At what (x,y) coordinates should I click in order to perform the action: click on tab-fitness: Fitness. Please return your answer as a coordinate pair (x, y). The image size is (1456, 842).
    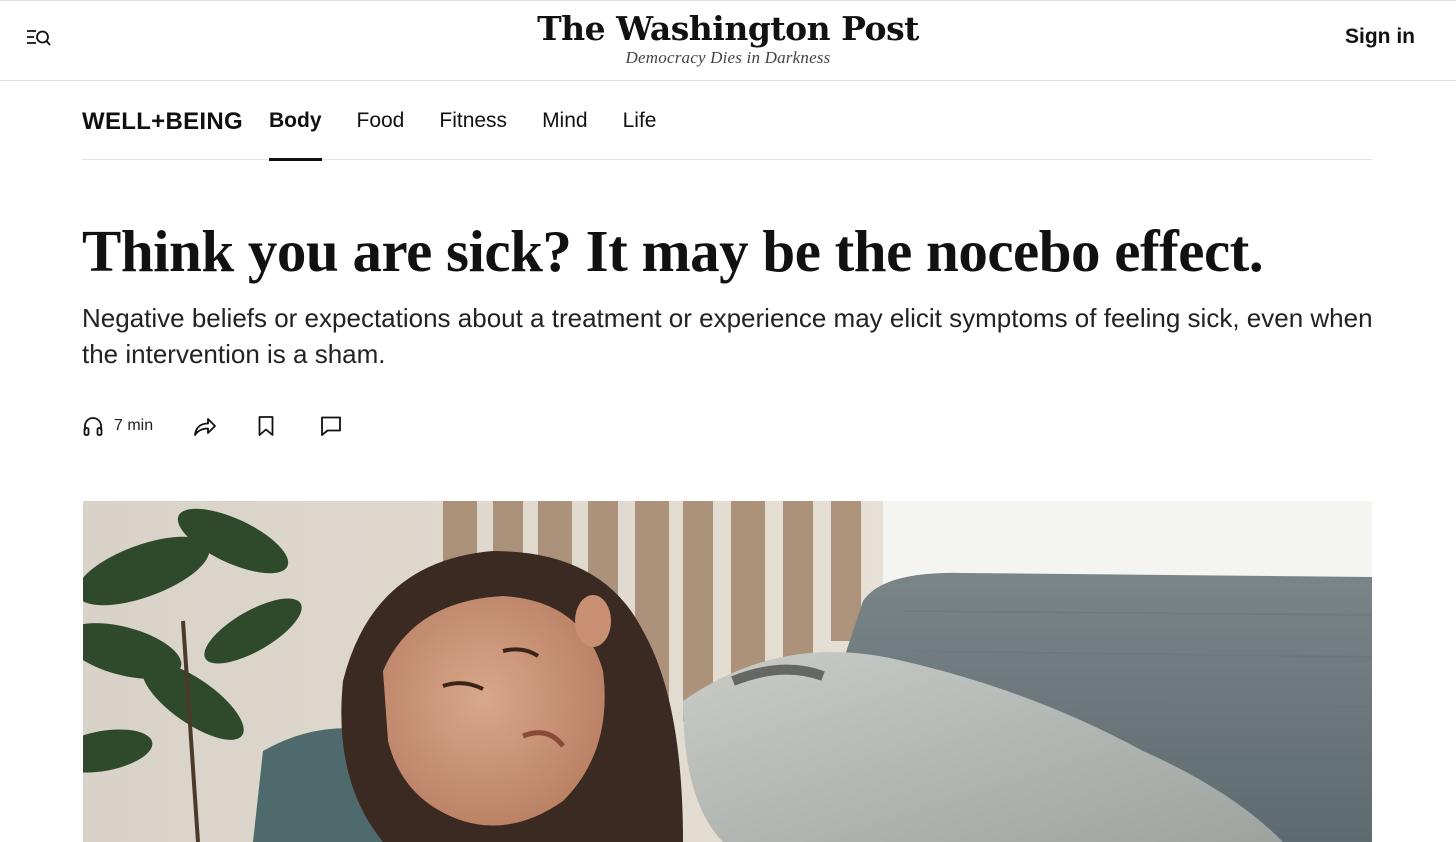
    Looking at the image, I should click on (473, 121).